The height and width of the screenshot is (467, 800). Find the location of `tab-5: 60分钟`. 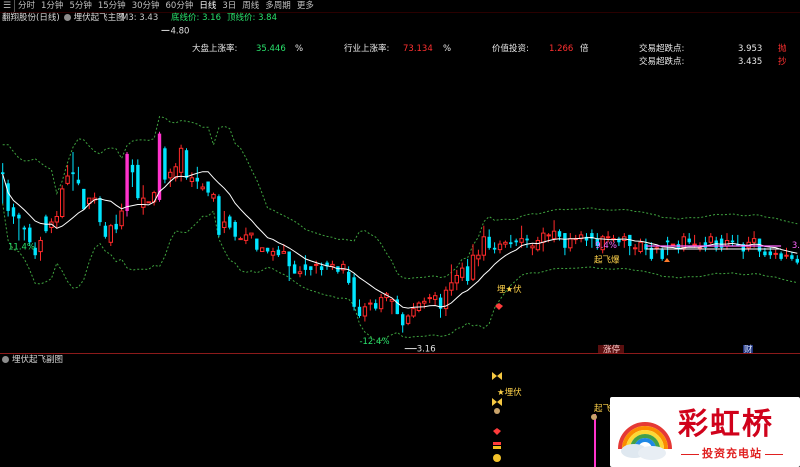

tab-5: 60分钟 is located at coordinates (180, 6).